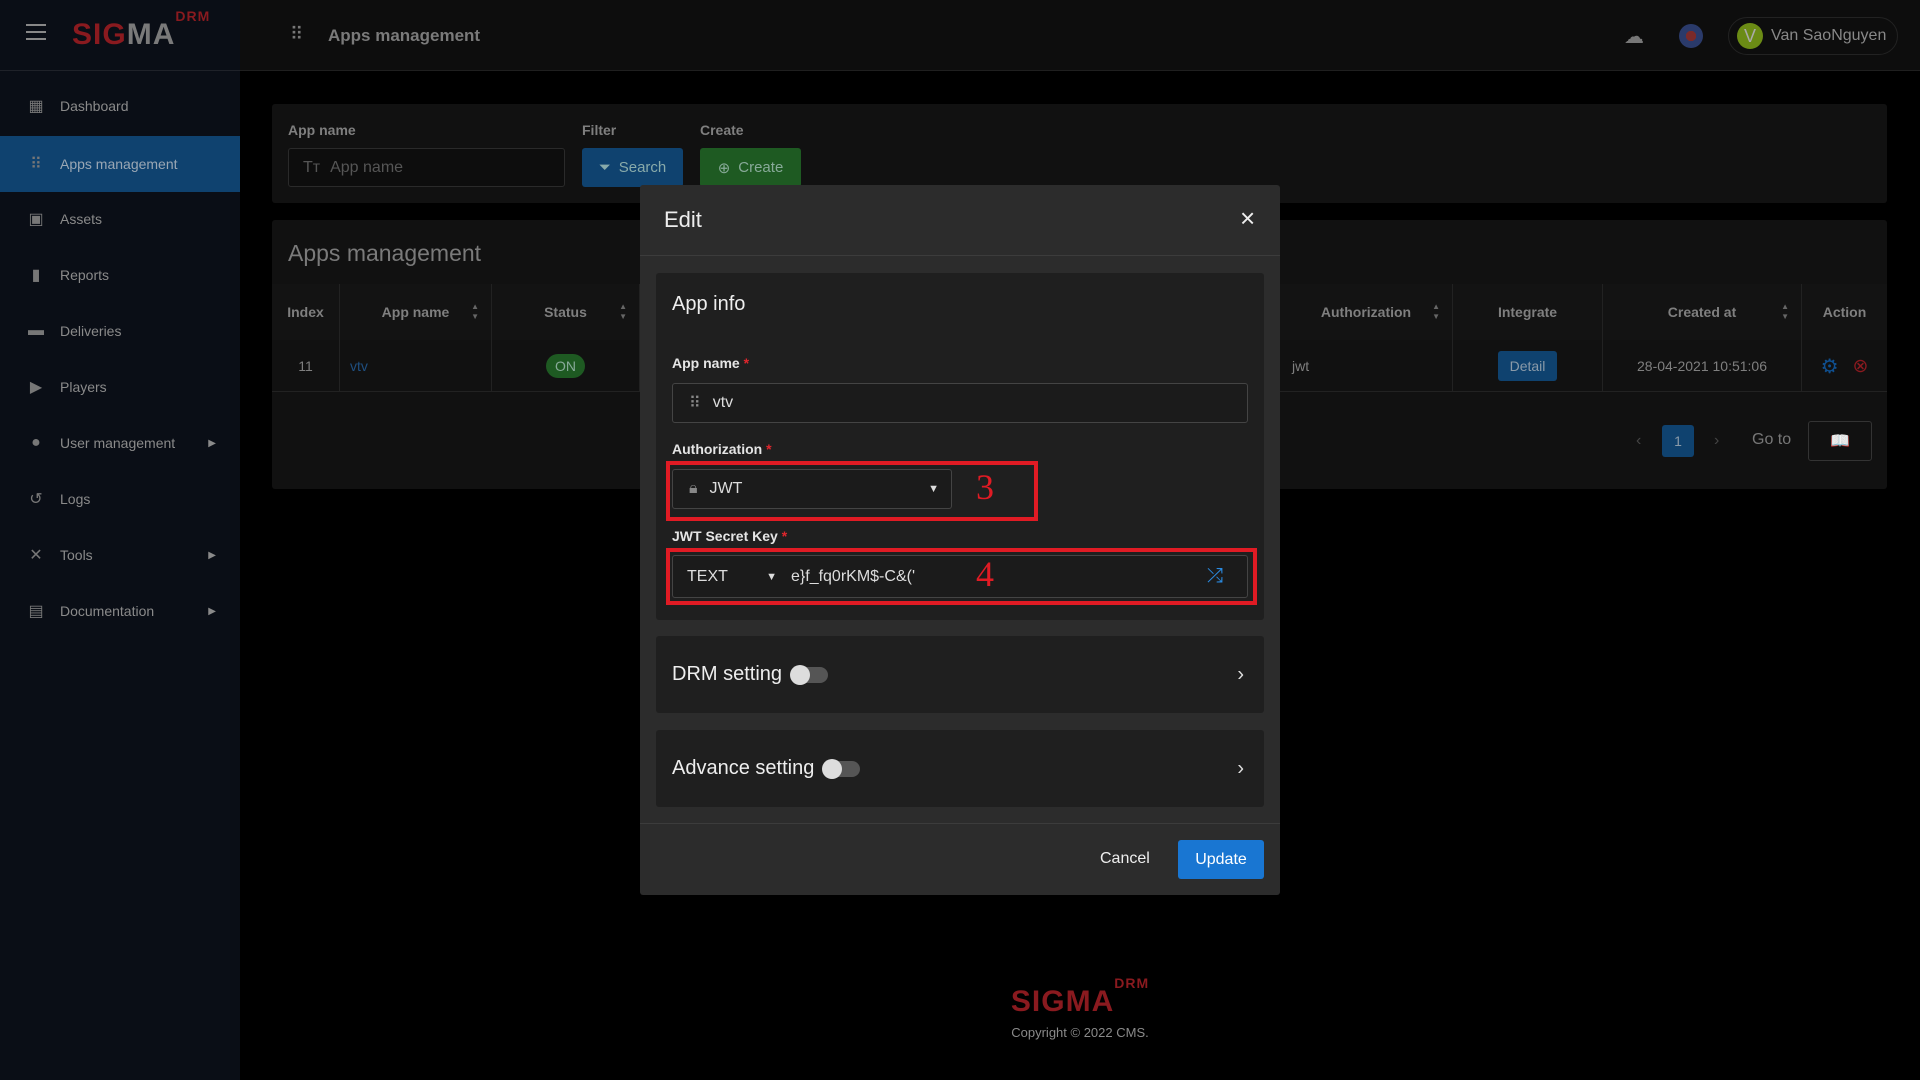 The width and height of the screenshot is (1920, 1080). What do you see at coordinates (812, 489) in the screenshot?
I see `authorization-select: 🔒︎ JWT ▼` at bounding box center [812, 489].